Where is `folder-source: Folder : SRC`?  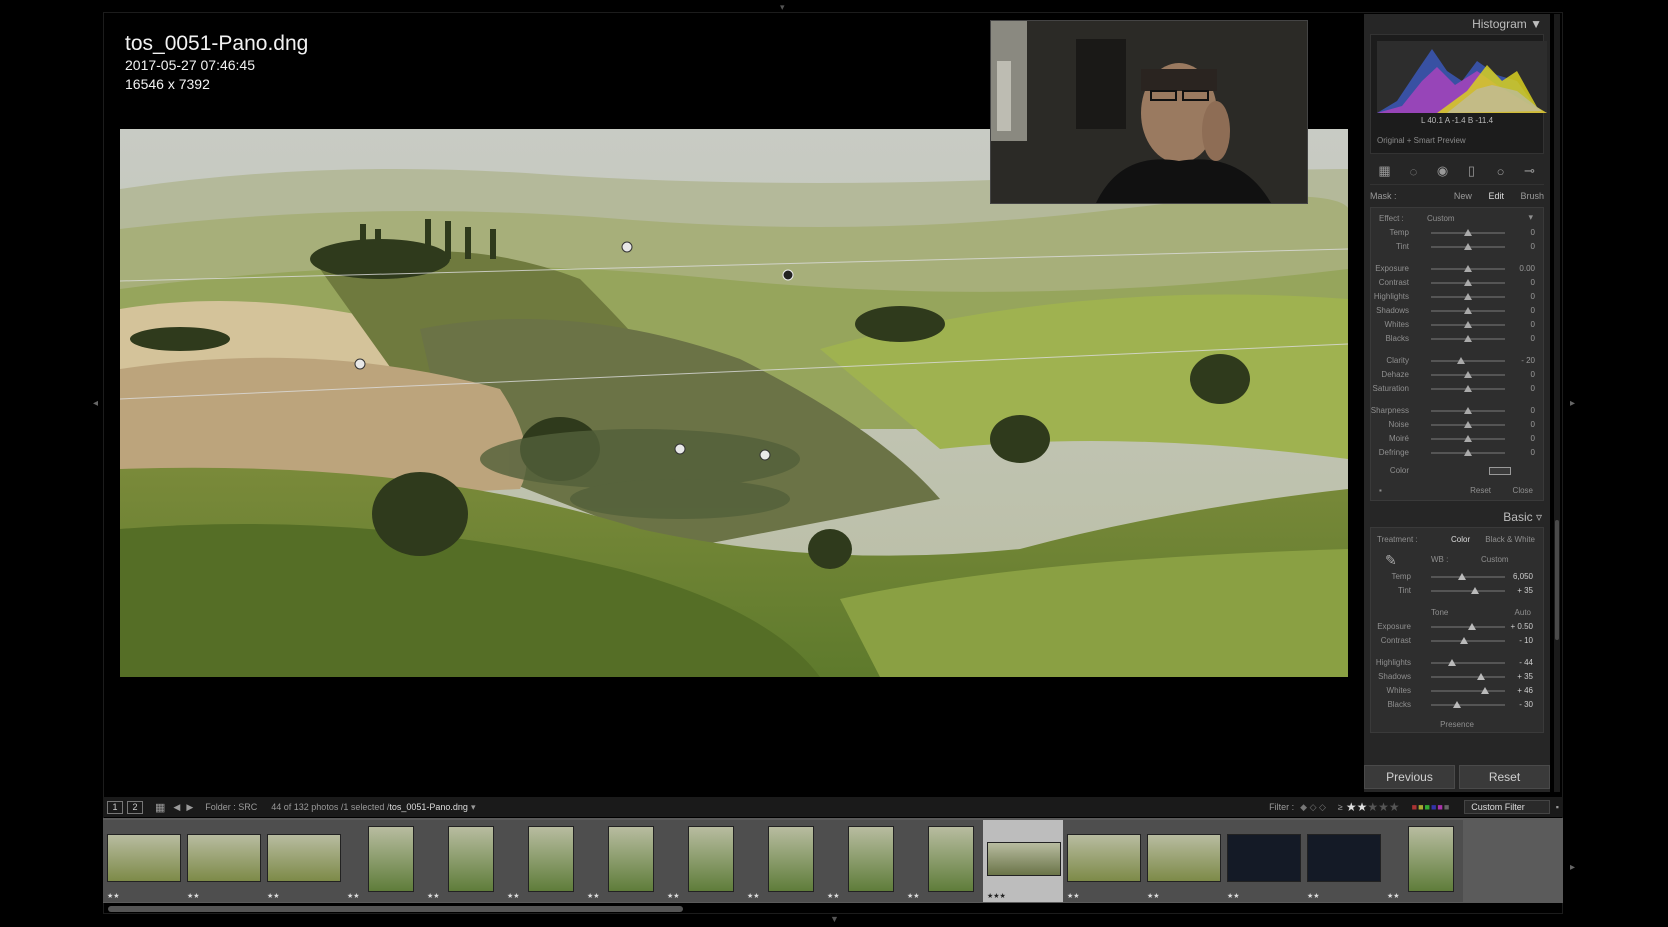 folder-source: Folder : SRC is located at coordinates (231, 807).